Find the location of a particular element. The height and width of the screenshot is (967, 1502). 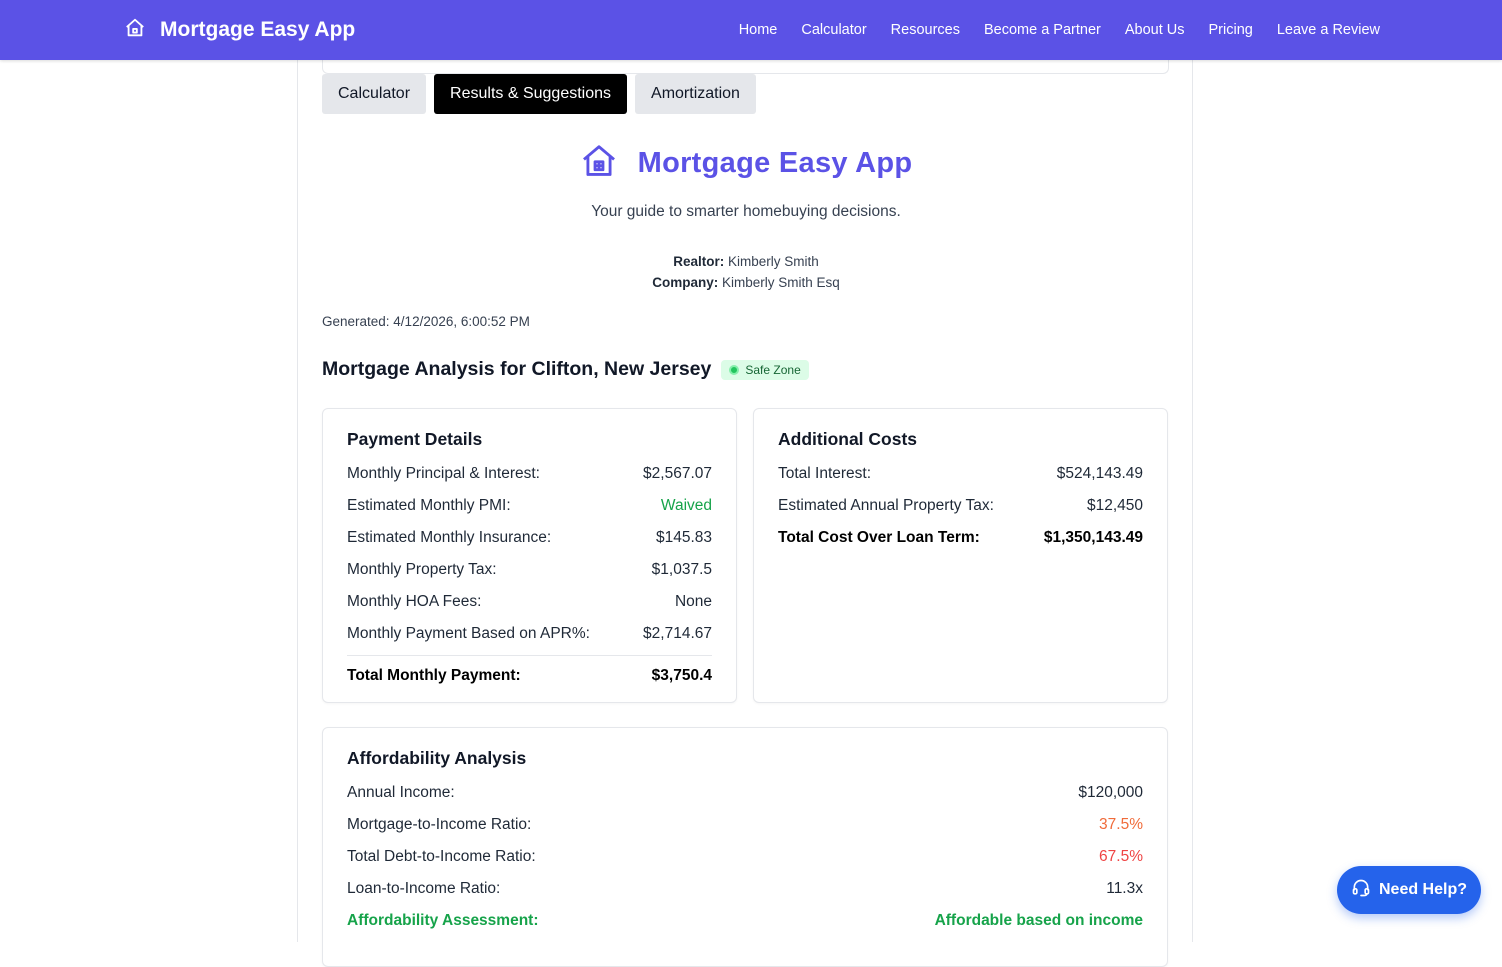

row-label: Mortgage-to-Income Ratio: is located at coordinates (439, 824).